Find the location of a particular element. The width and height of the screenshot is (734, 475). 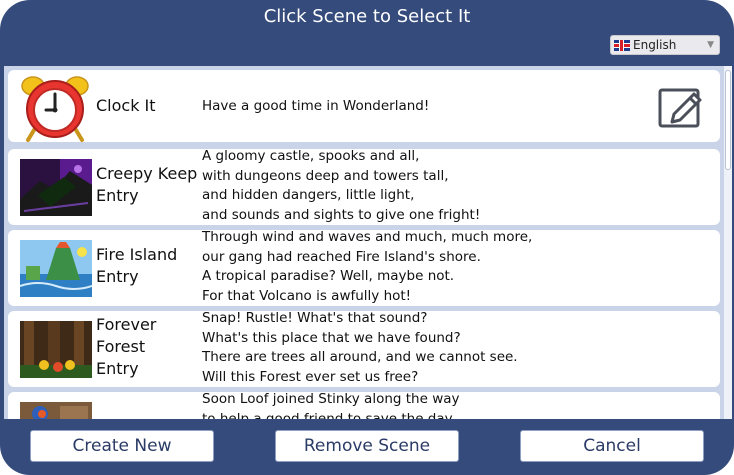

scene-name-line: Fire Island Entry is located at coordinates (137, 265).